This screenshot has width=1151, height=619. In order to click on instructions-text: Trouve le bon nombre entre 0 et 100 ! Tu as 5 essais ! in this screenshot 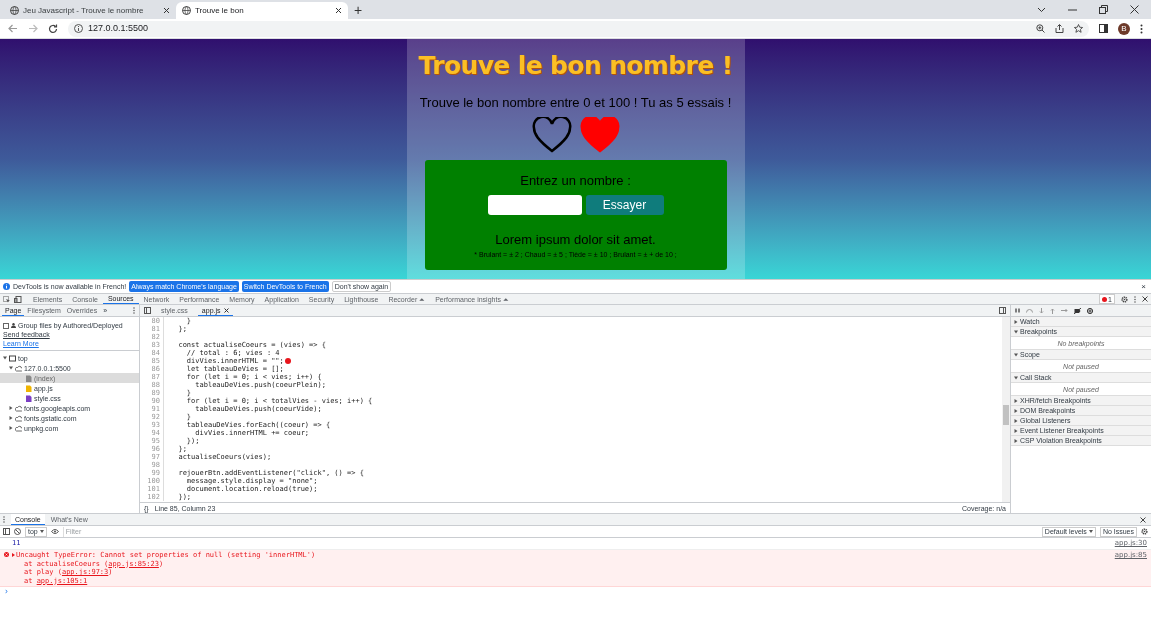, I will do `click(575, 103)`.